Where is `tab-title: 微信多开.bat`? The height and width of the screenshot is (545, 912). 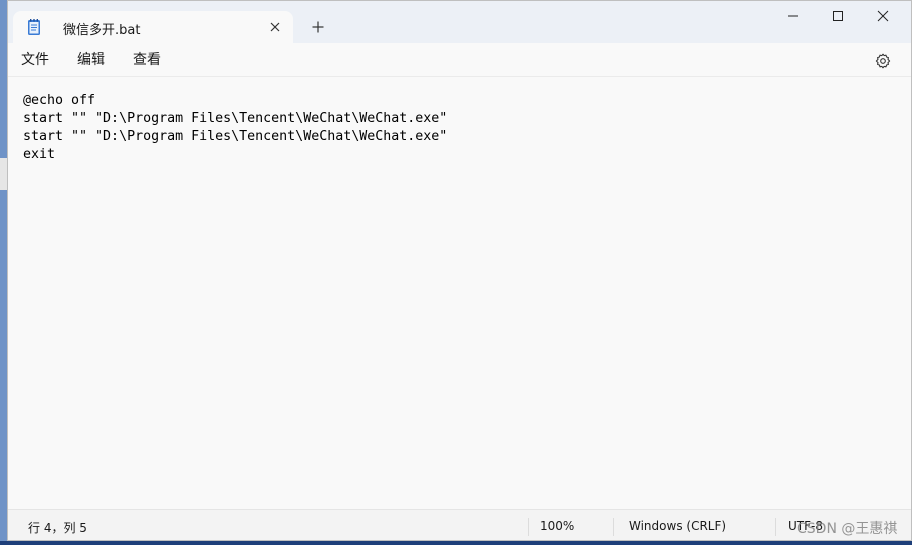 tab-title: 微信多开.bat is located at coordinates (102, 30).